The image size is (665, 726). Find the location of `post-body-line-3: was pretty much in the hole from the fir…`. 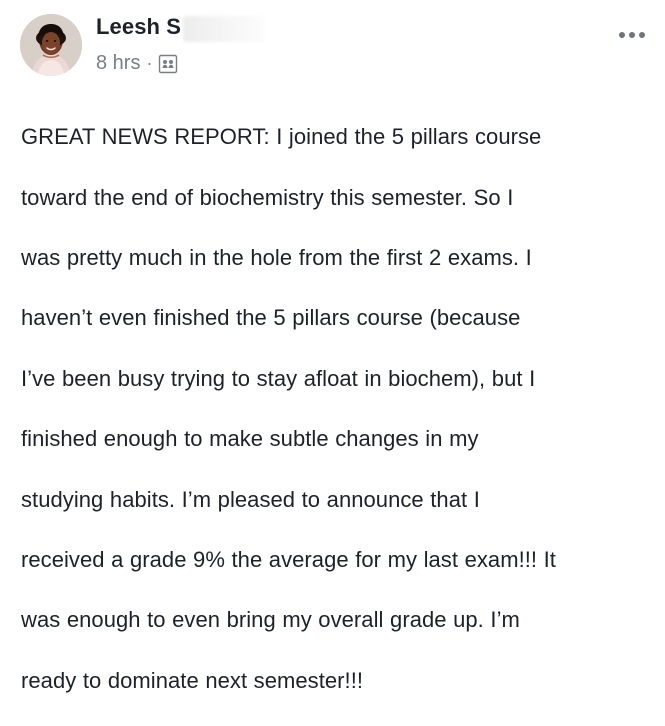

post-body-line-3: was pretty much in the hole from the fir… is located at coordinates (276, 258).